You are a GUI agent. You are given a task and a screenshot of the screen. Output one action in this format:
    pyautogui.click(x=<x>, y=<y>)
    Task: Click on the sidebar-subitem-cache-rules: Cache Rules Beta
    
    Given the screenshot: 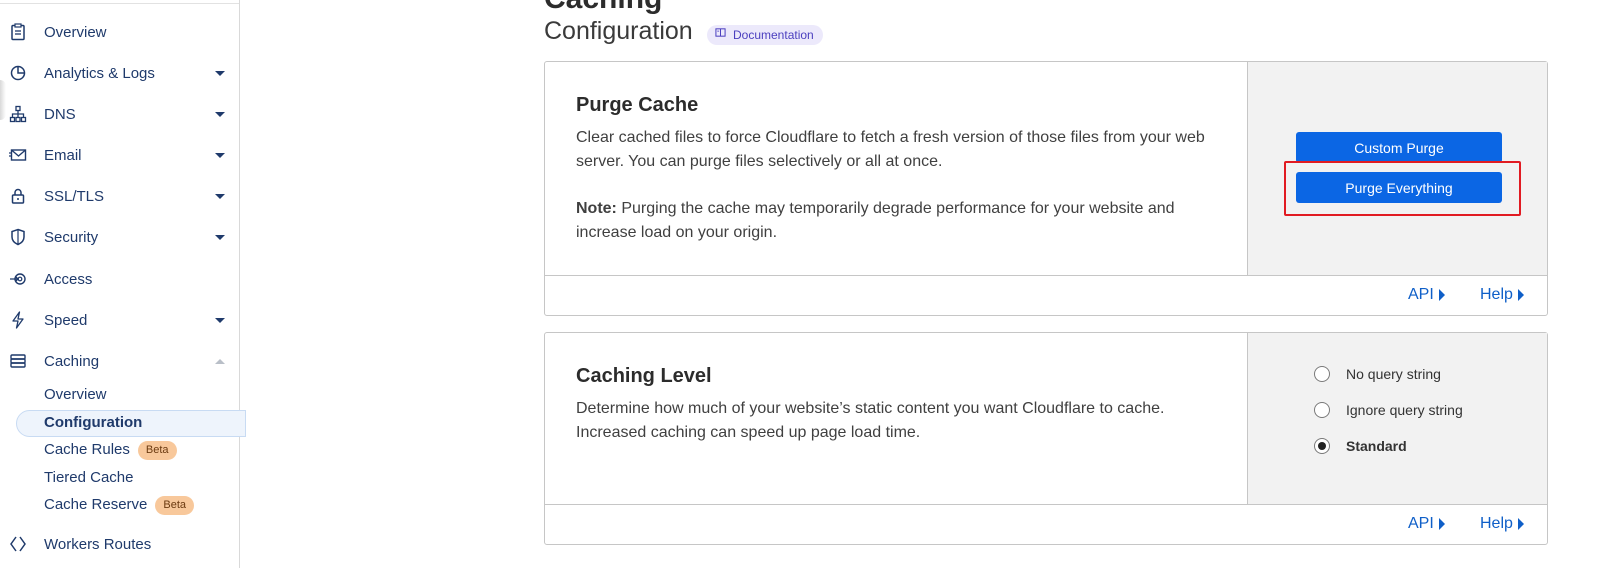 What is the action you would take?
    pyautogui.click(x=110, y=450)
    